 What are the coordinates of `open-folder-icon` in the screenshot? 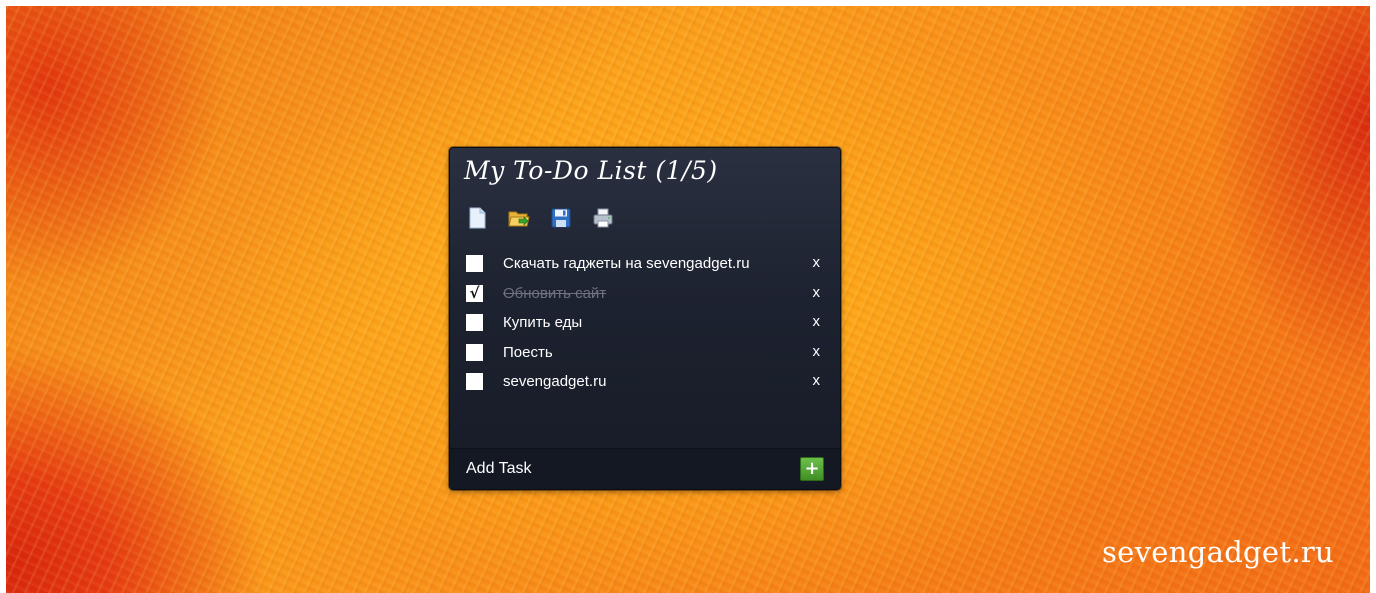 It's located at (519, 218).